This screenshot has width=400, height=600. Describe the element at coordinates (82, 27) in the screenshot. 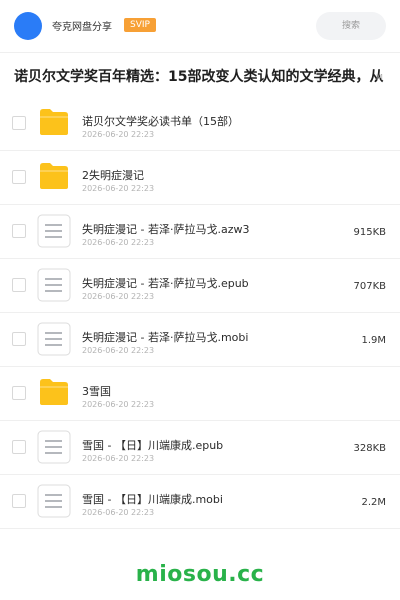

I see `brand-name: 夸克网盘分享` at that location.